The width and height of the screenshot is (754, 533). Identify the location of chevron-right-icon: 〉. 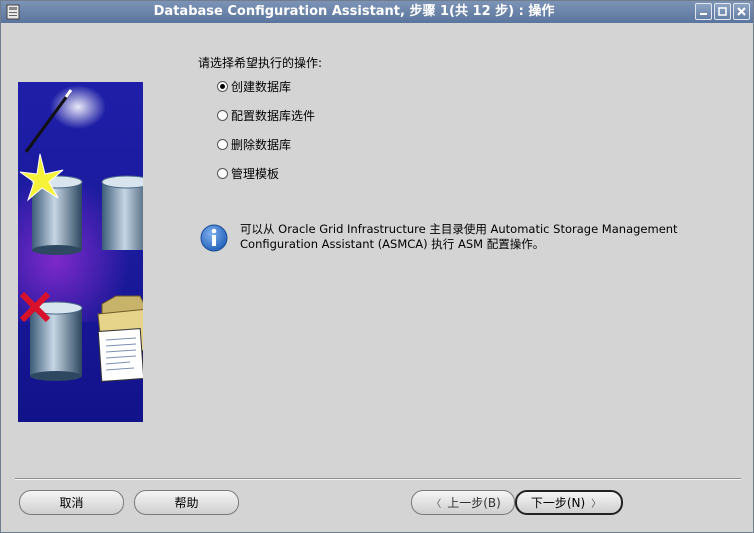
(596, 504).